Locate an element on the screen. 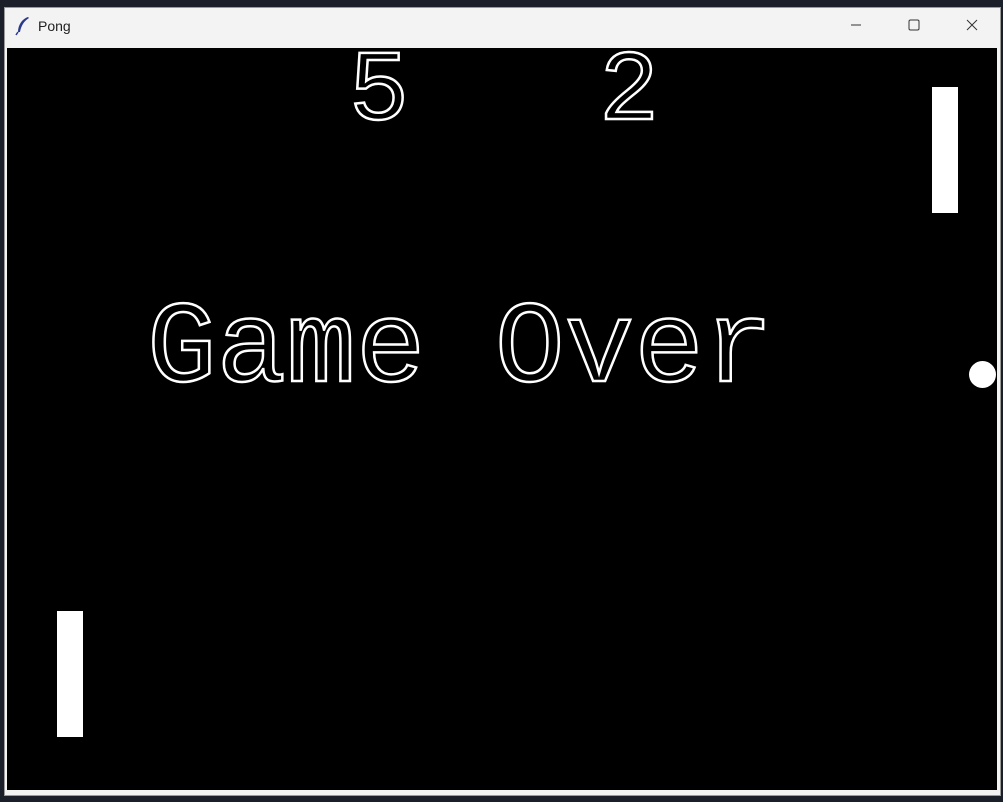  score-left: 5 is located at coordinates (379, 99).